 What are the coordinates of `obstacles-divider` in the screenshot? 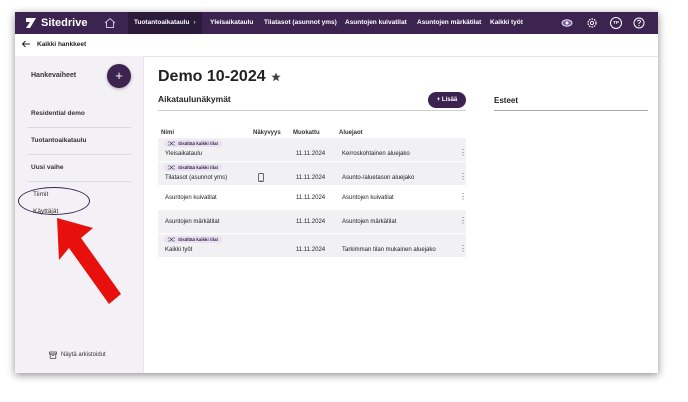 It's located at (571, 110).